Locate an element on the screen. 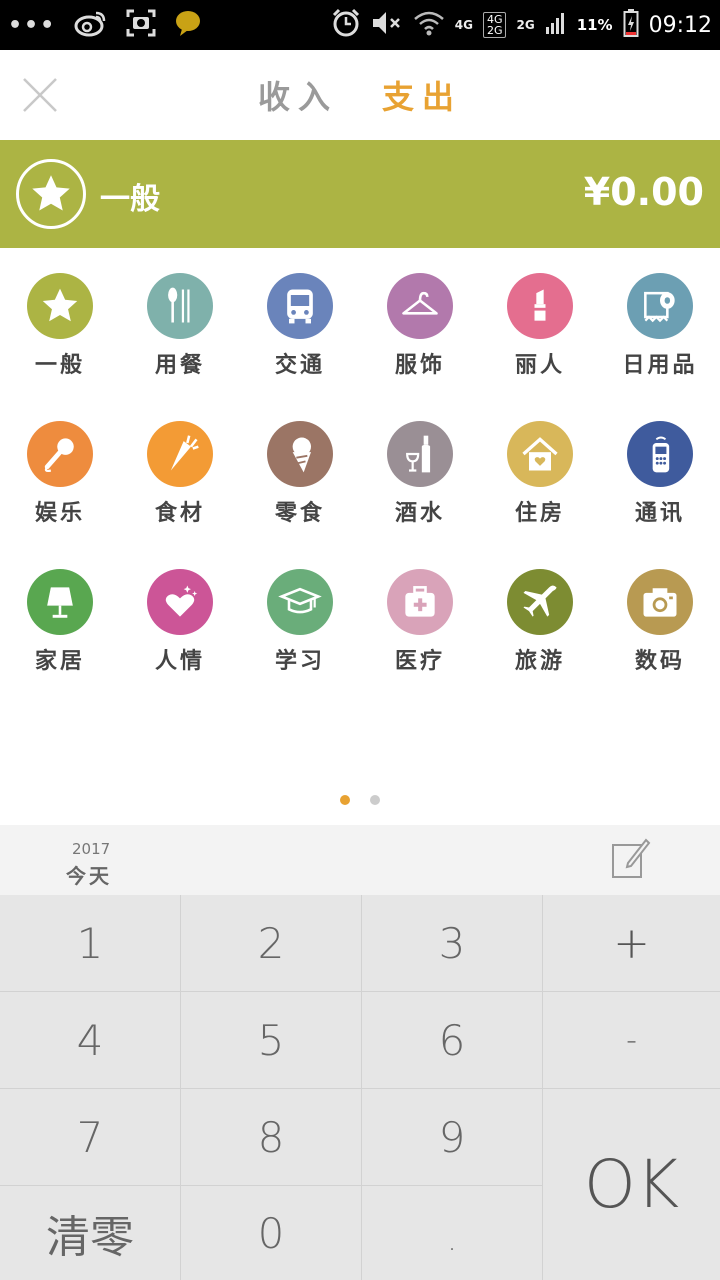  clear-button: 清零 is located at coordinates (90, 1233).